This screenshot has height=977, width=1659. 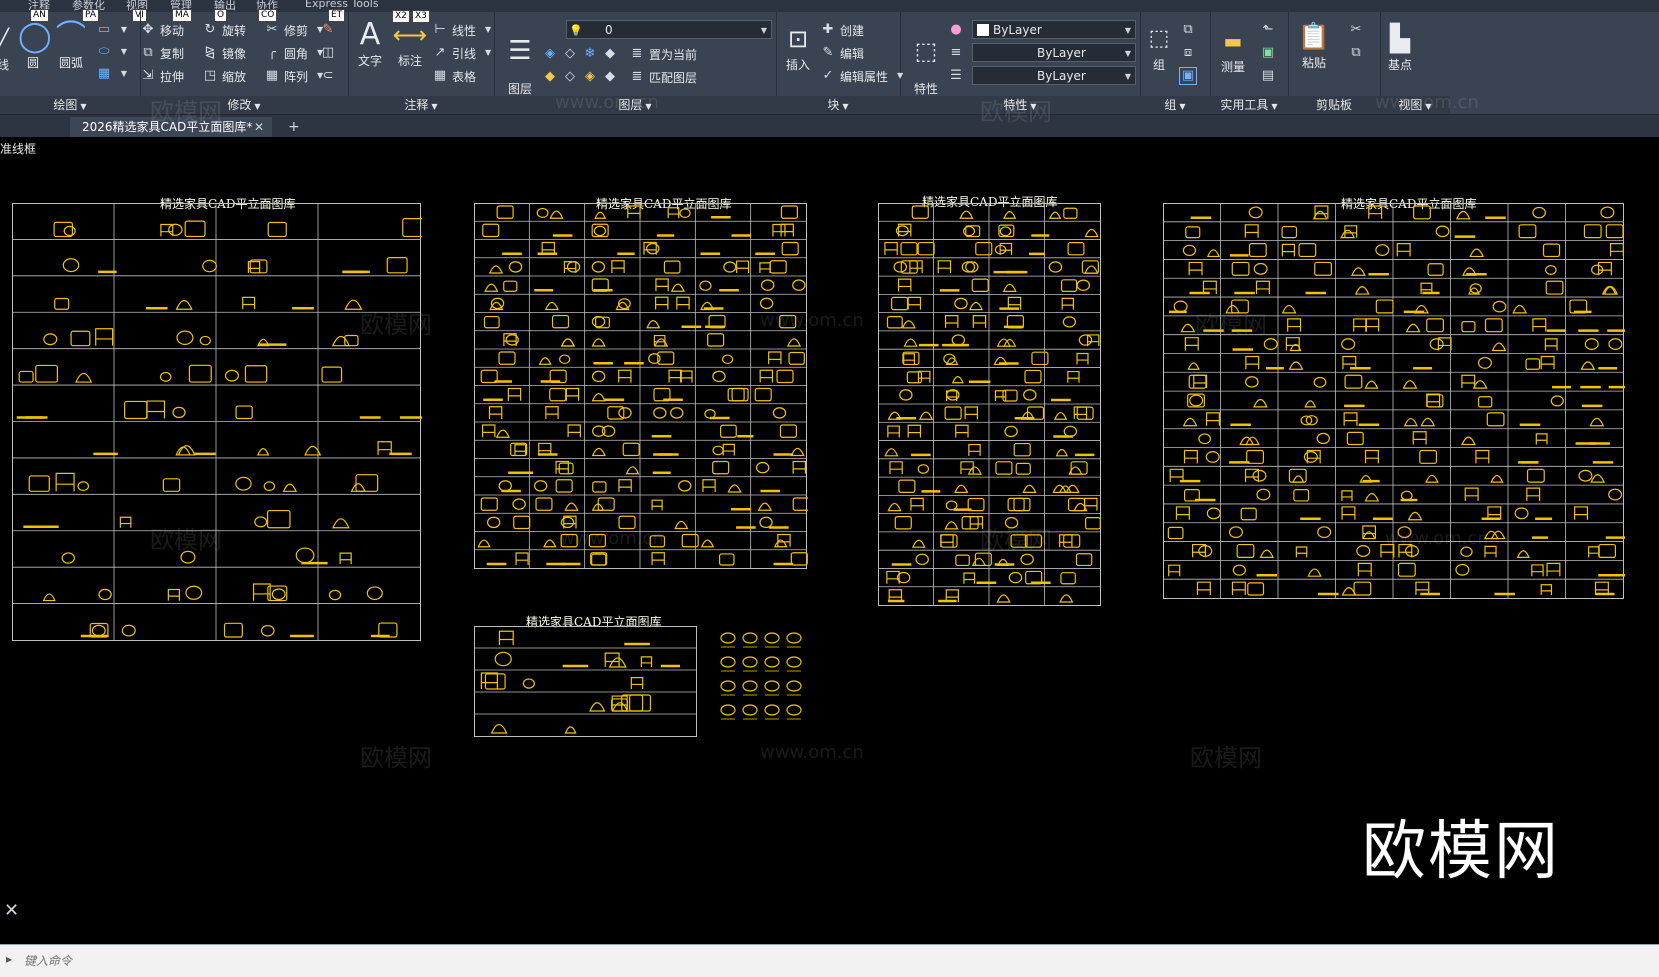 I want to click on rotate-icon: ↻, so click(x=210, y=29).